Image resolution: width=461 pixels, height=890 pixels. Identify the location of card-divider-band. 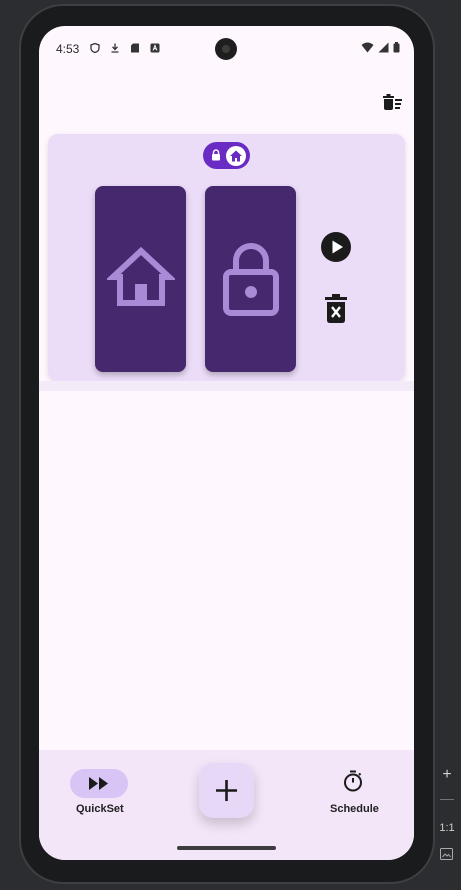
(226, 386).